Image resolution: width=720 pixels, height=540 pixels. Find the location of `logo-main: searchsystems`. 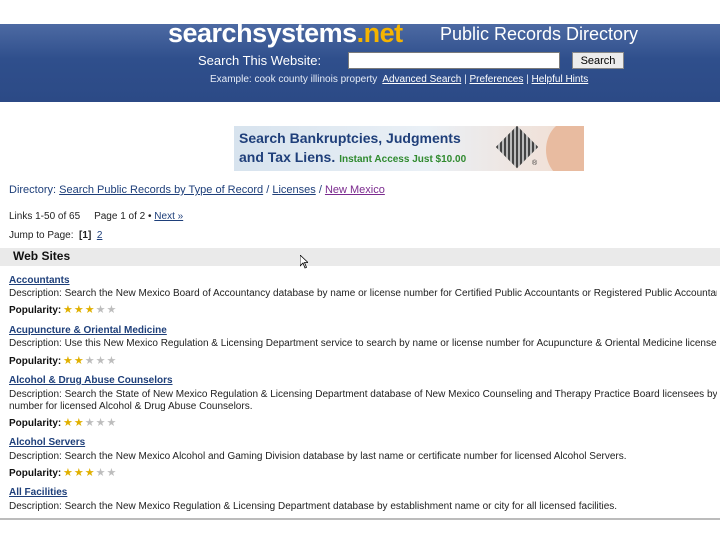

logo-main: searchsystems is located at coordinates (262, 33).